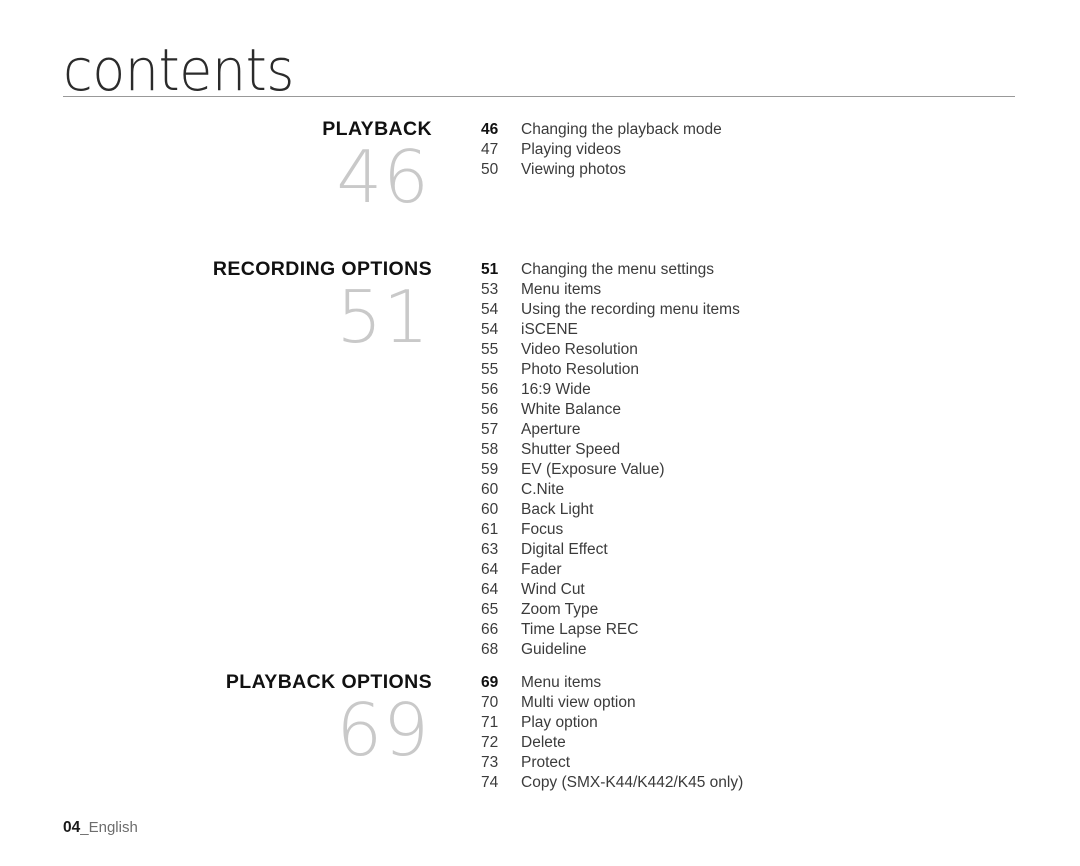  I want to click on toc-entry-page-number: 61, so click(490, 529).